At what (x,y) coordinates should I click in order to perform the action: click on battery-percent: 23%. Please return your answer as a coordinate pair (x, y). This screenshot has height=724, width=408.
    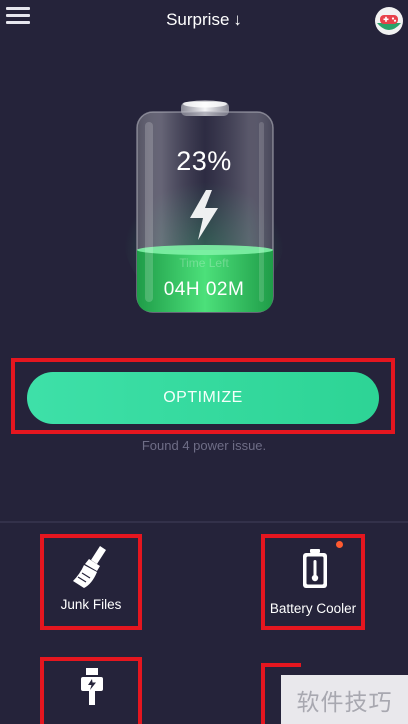
    Looking at the image, I should click on (204, 161).